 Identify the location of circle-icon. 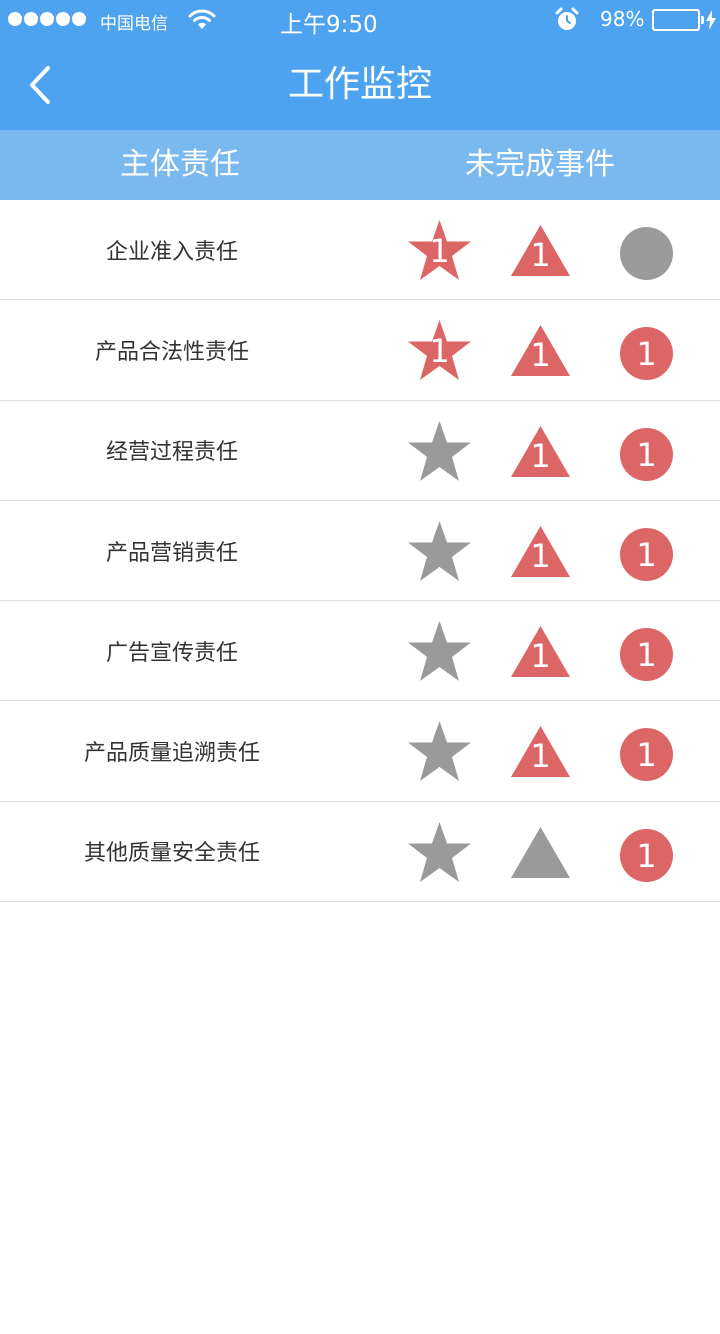
(646, 253).